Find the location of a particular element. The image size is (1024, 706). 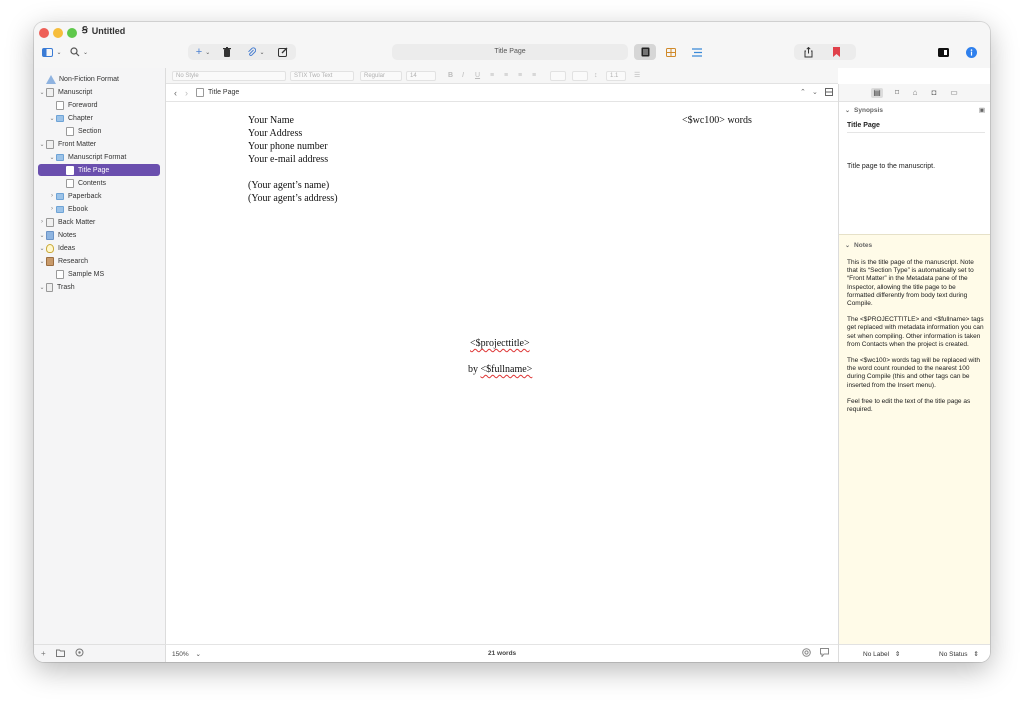

minimize-window-button is located at coordinates (58, 33).